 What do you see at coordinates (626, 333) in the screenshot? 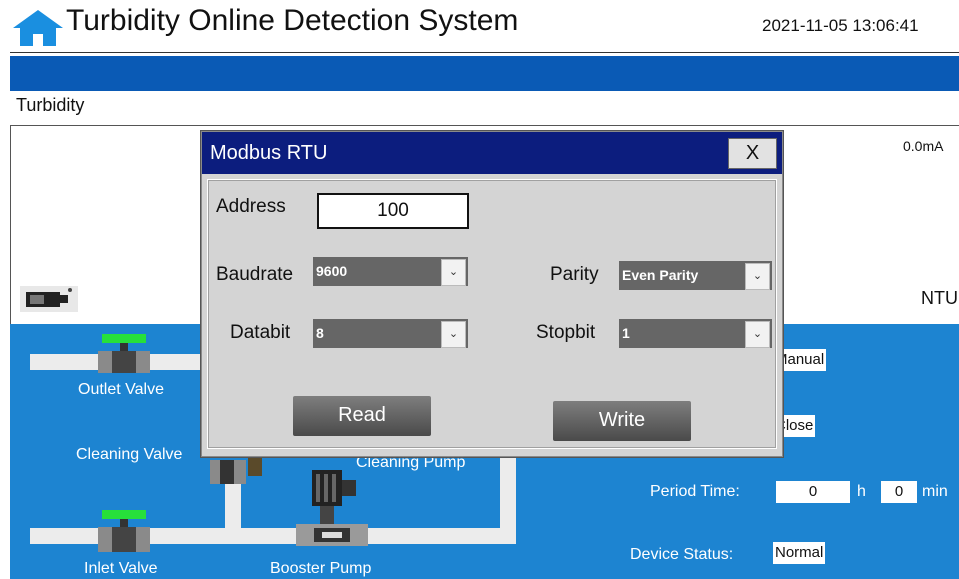
I see `stopbit-value: 1` at bounding box center [626, 333].